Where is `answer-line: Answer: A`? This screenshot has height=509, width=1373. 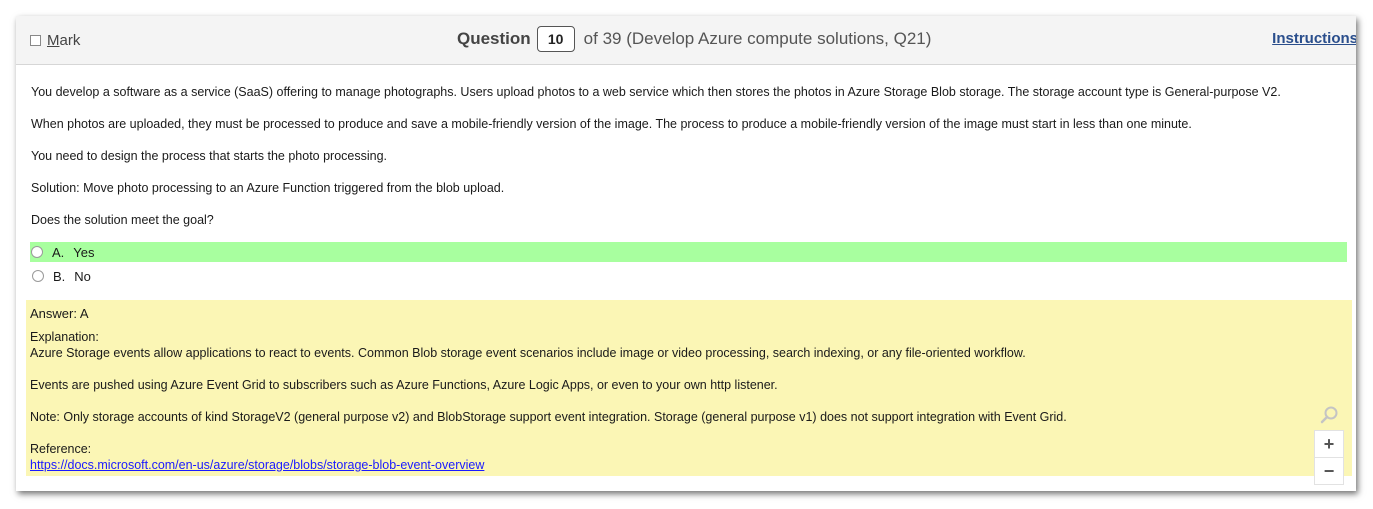 answer-line: Answer: A is located at coordinates (59, 313).